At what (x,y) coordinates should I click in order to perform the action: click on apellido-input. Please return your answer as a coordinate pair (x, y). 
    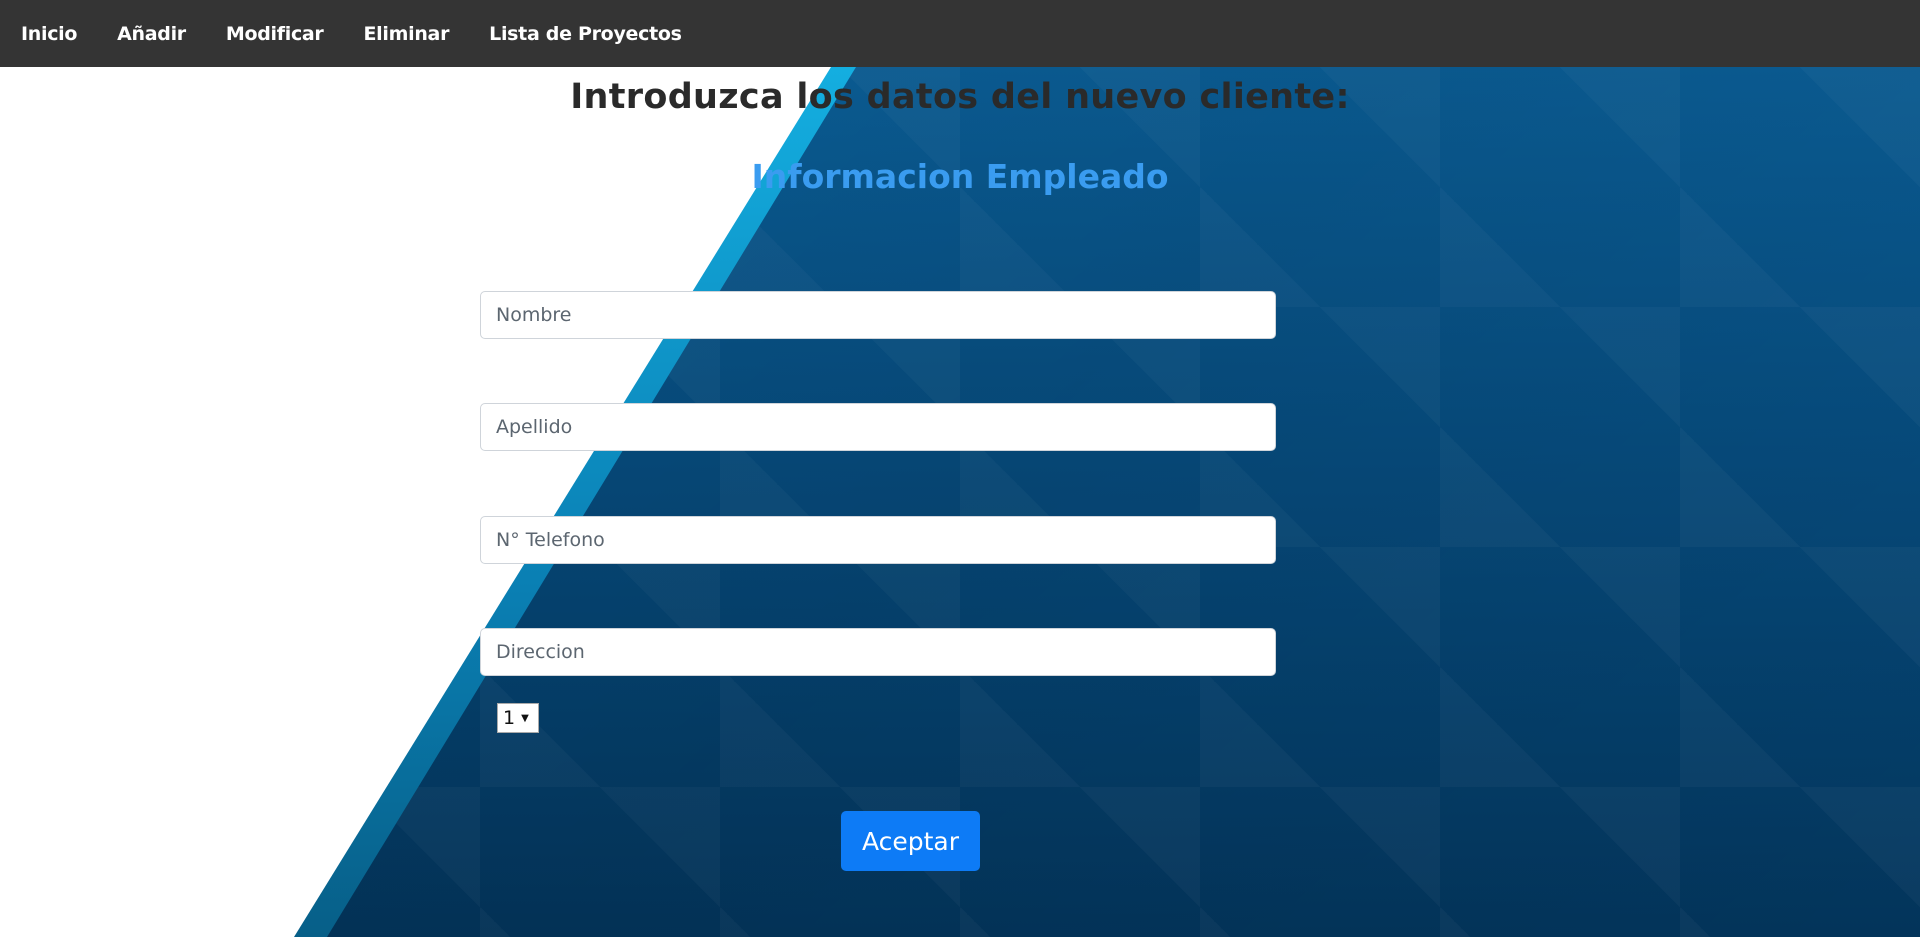
    Looking at the image, I should click on (878, 427).